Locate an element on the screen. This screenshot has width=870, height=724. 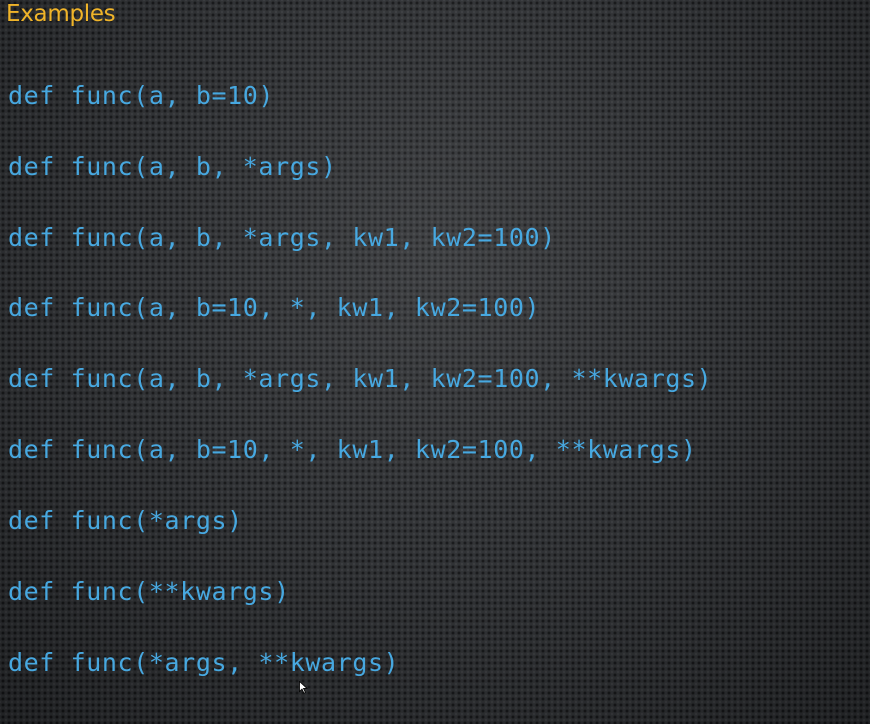
code-line-1: def func(a, b=10) is located at coordinates (141, 95).